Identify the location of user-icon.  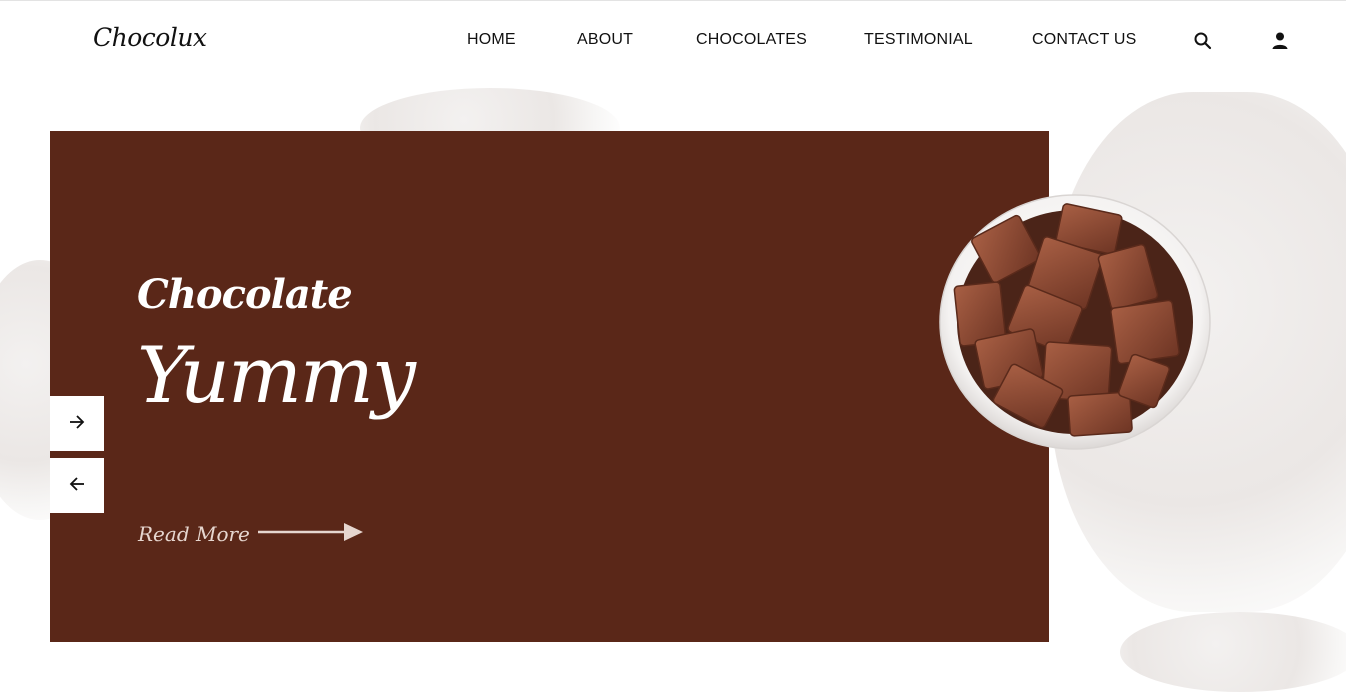
(1280, 41).